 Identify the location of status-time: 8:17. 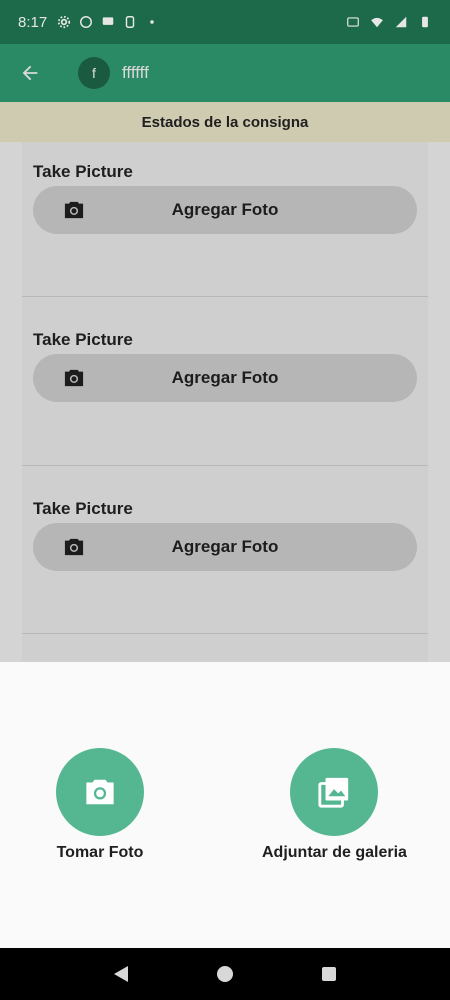
(33, 22).